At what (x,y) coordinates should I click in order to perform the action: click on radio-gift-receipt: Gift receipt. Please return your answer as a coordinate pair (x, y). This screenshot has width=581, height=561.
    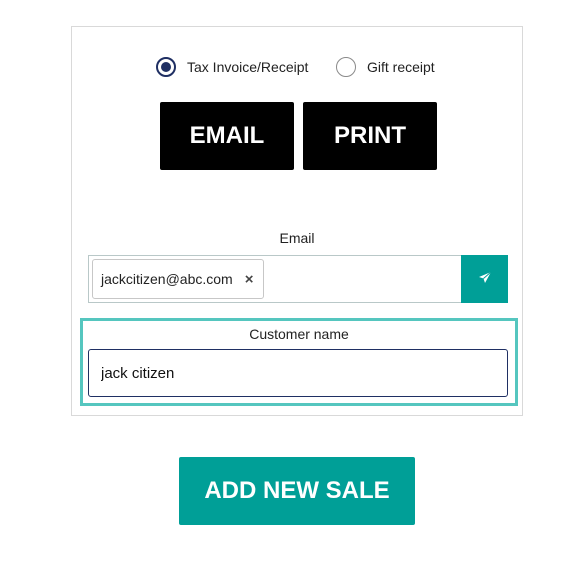
    Looking at the image, I should click on (385, 67).